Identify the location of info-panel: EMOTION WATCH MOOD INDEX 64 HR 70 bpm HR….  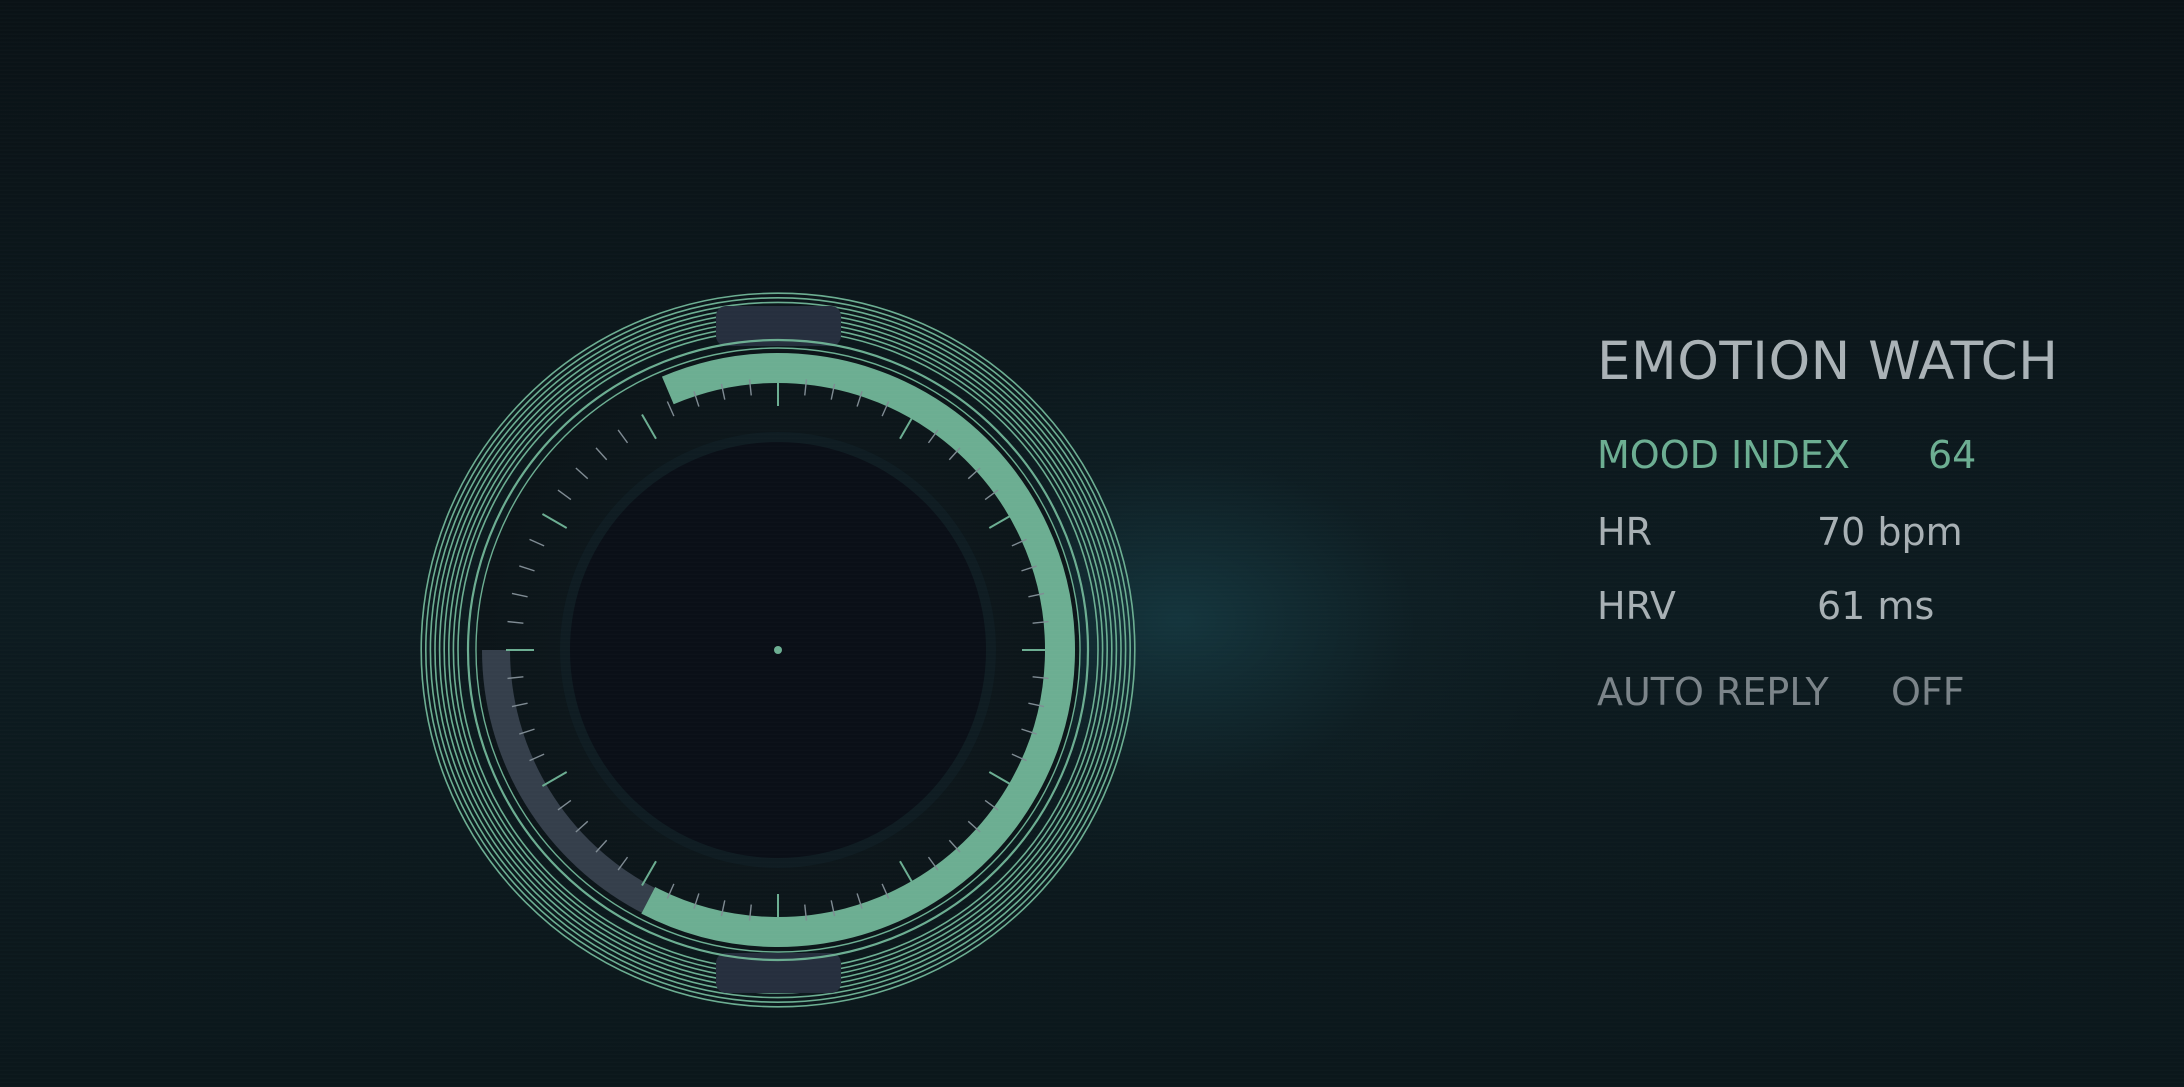
(1877, 515).